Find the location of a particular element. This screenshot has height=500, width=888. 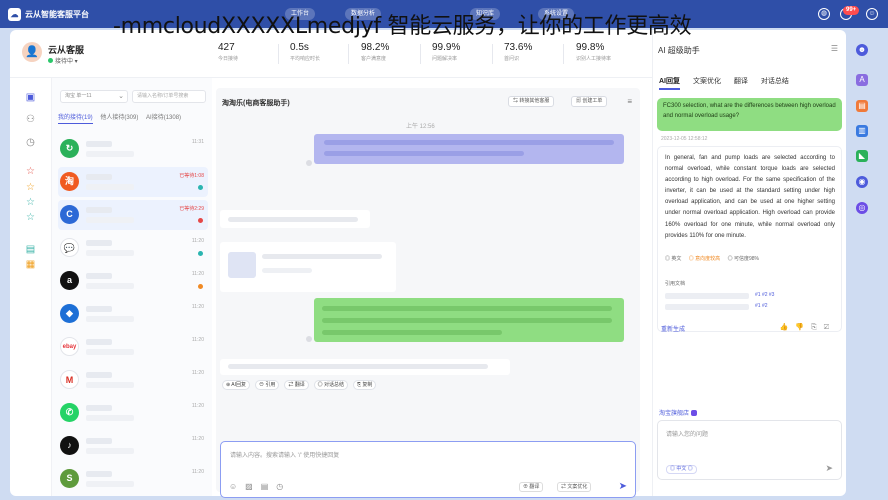

conversation-time: 11:20 is located at coordinates (197, 340).